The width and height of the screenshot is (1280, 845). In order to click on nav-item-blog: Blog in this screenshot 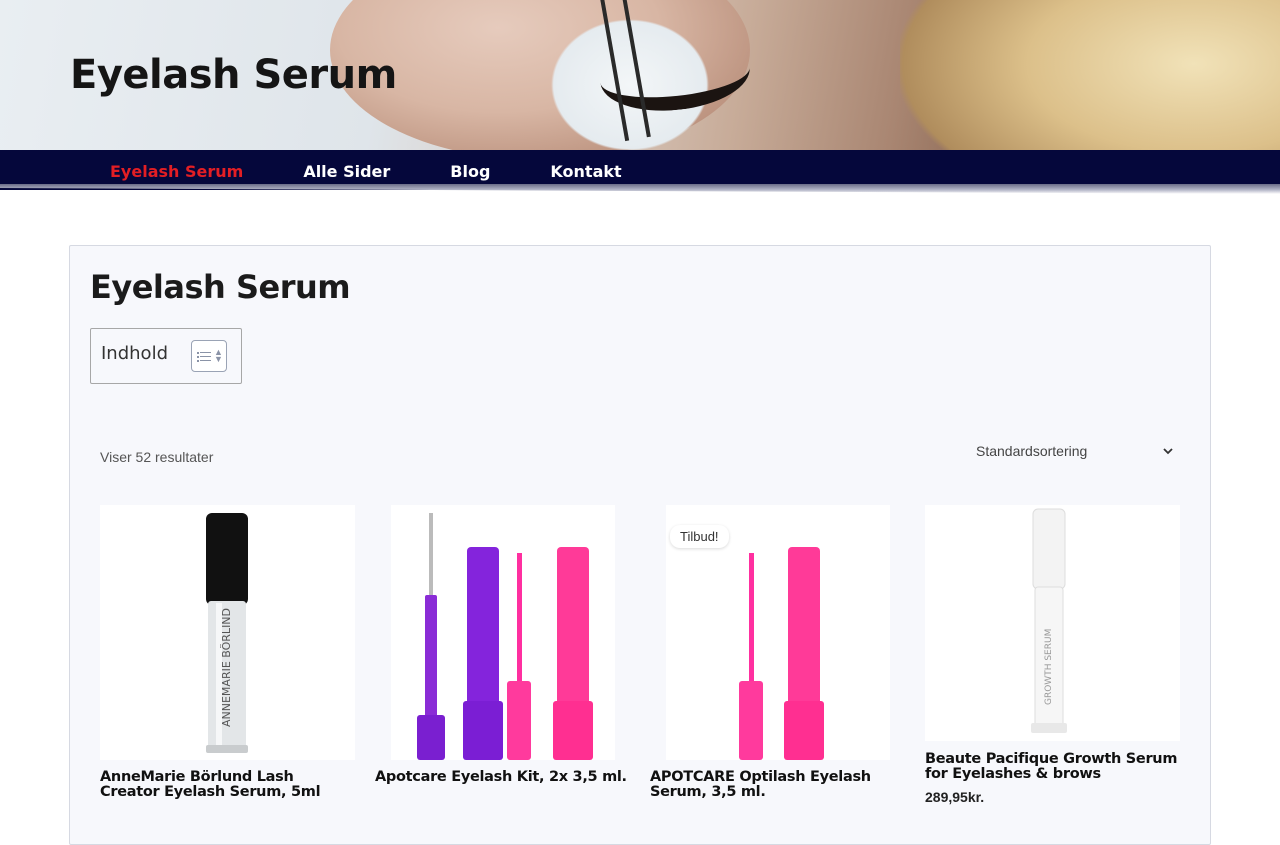, I will do `click(470, 171)`.